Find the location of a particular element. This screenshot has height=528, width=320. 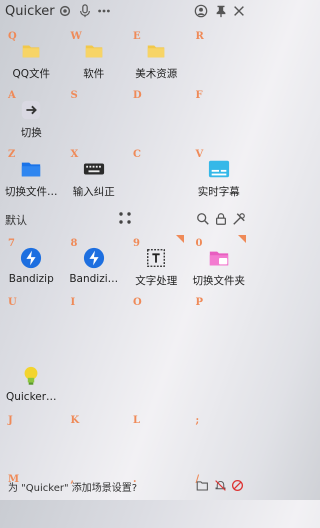

action-label: 切换 is located at coordinates (31, 133).